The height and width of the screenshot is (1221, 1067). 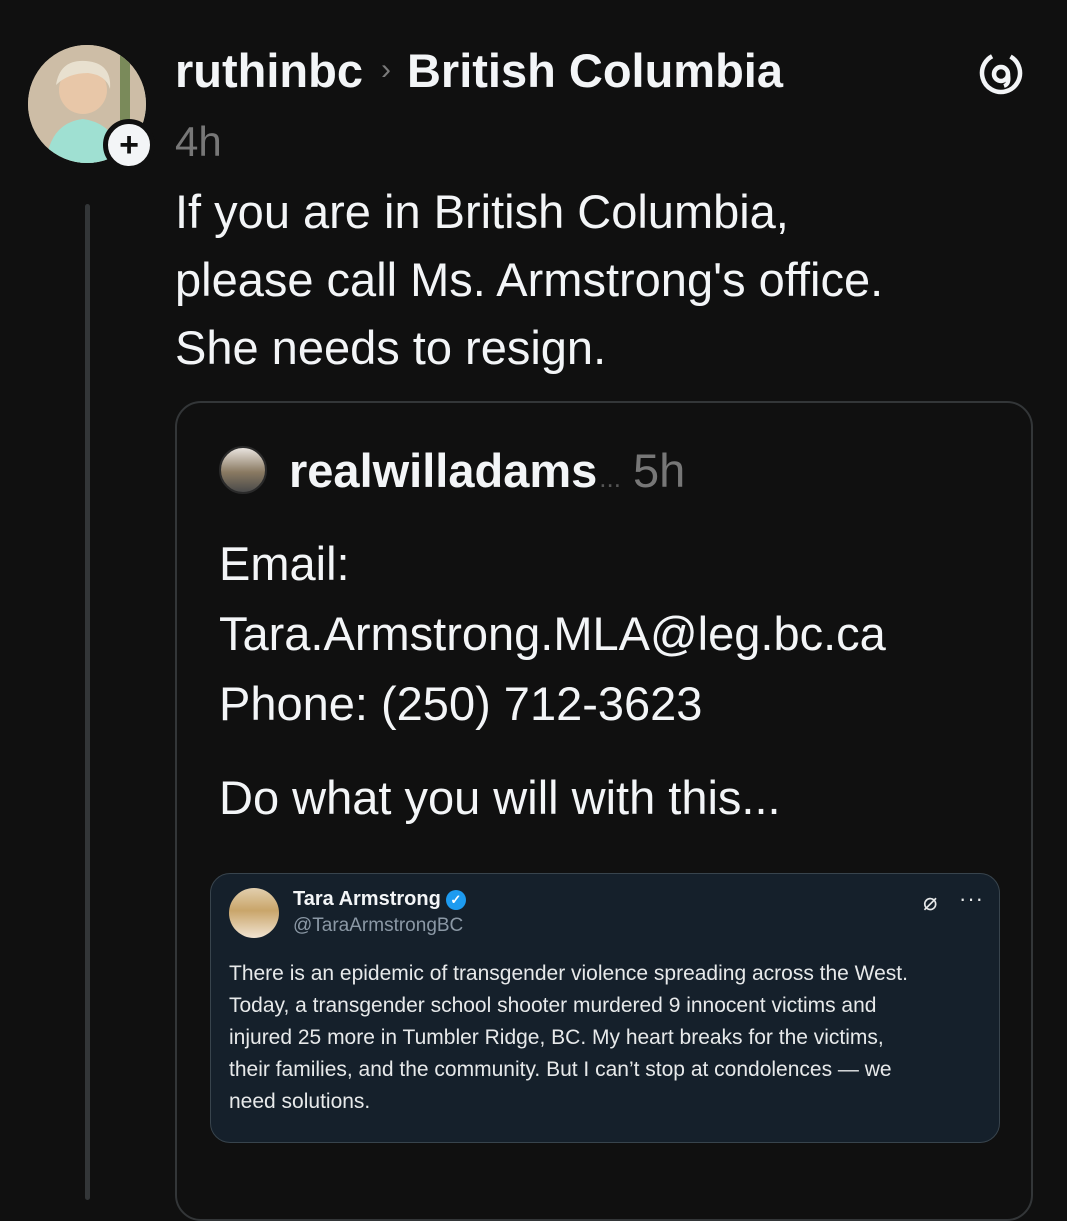 I want to click on post-text-line: She needs to resign., so click(x=391, y=347).